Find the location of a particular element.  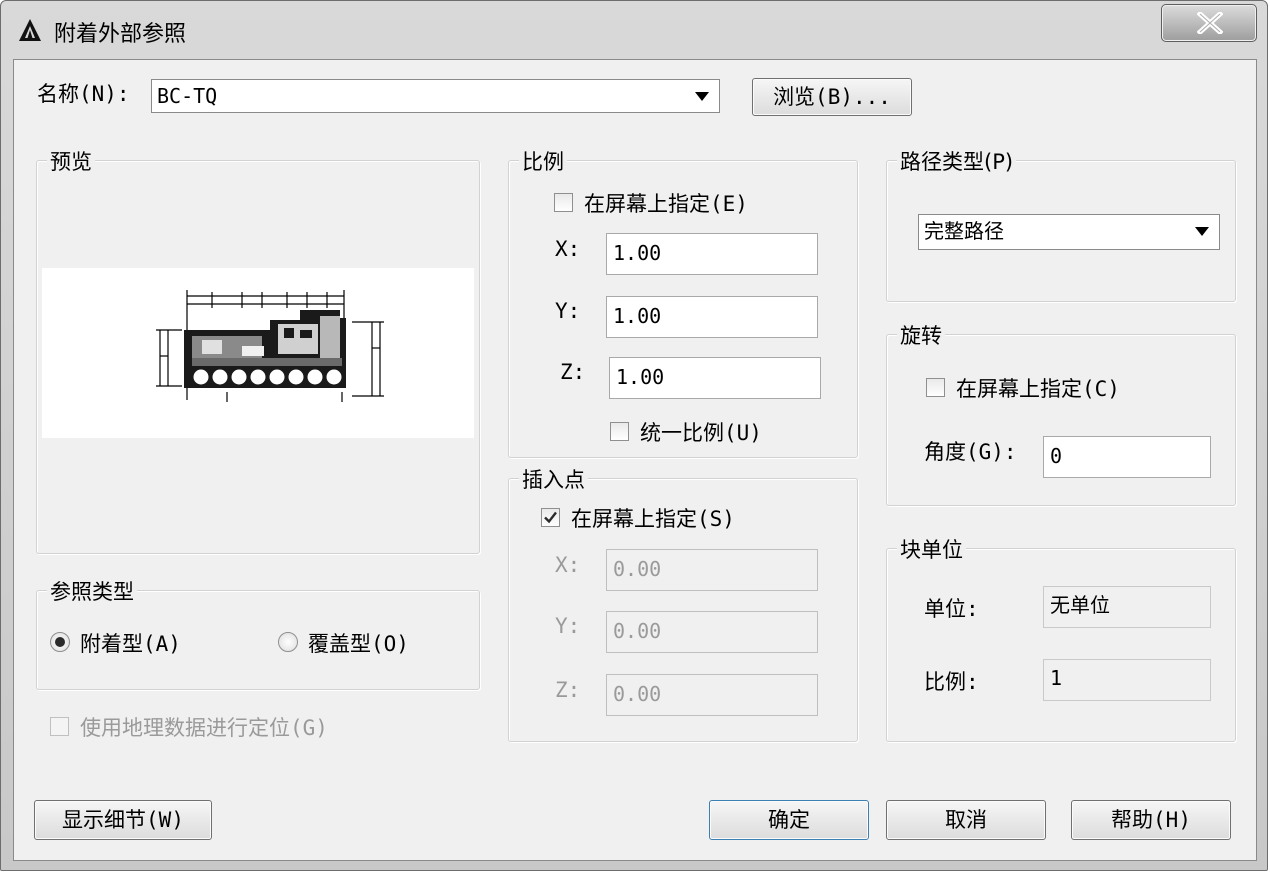

rotation-group is located at coordinates (1061, 420).